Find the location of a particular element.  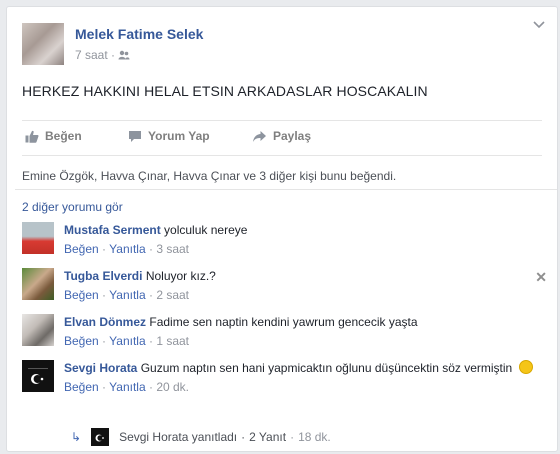

share-arrow-icon is located at coordinates (259, 136).